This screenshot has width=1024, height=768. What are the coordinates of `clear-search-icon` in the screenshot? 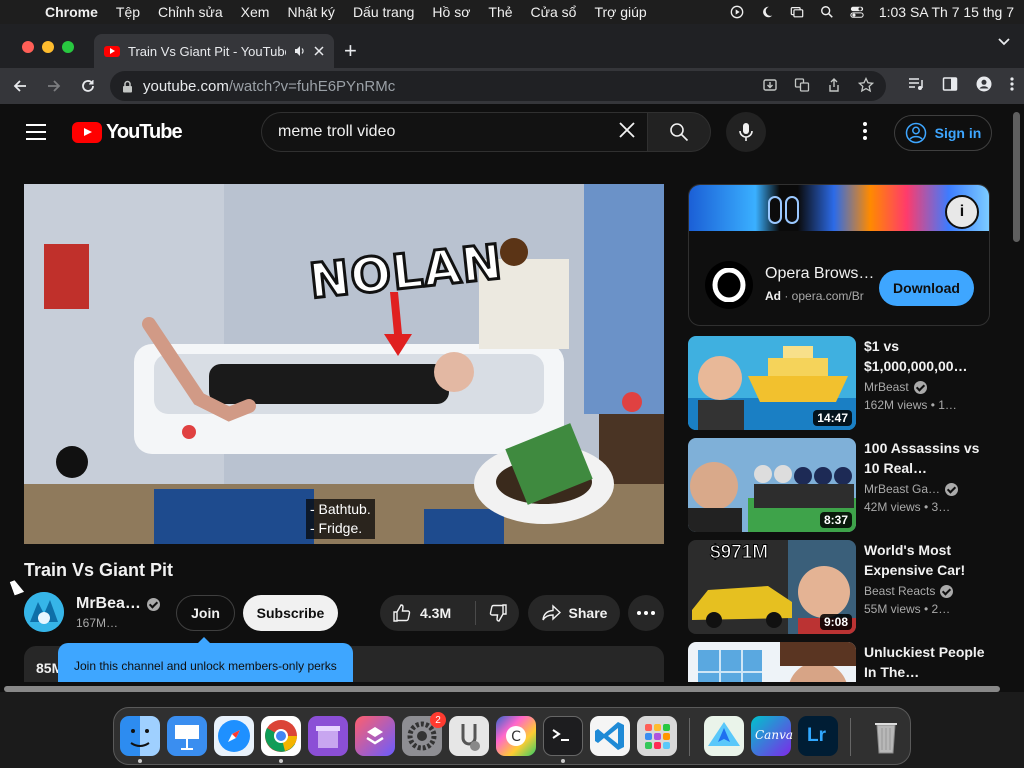 It's located at (627, 130).